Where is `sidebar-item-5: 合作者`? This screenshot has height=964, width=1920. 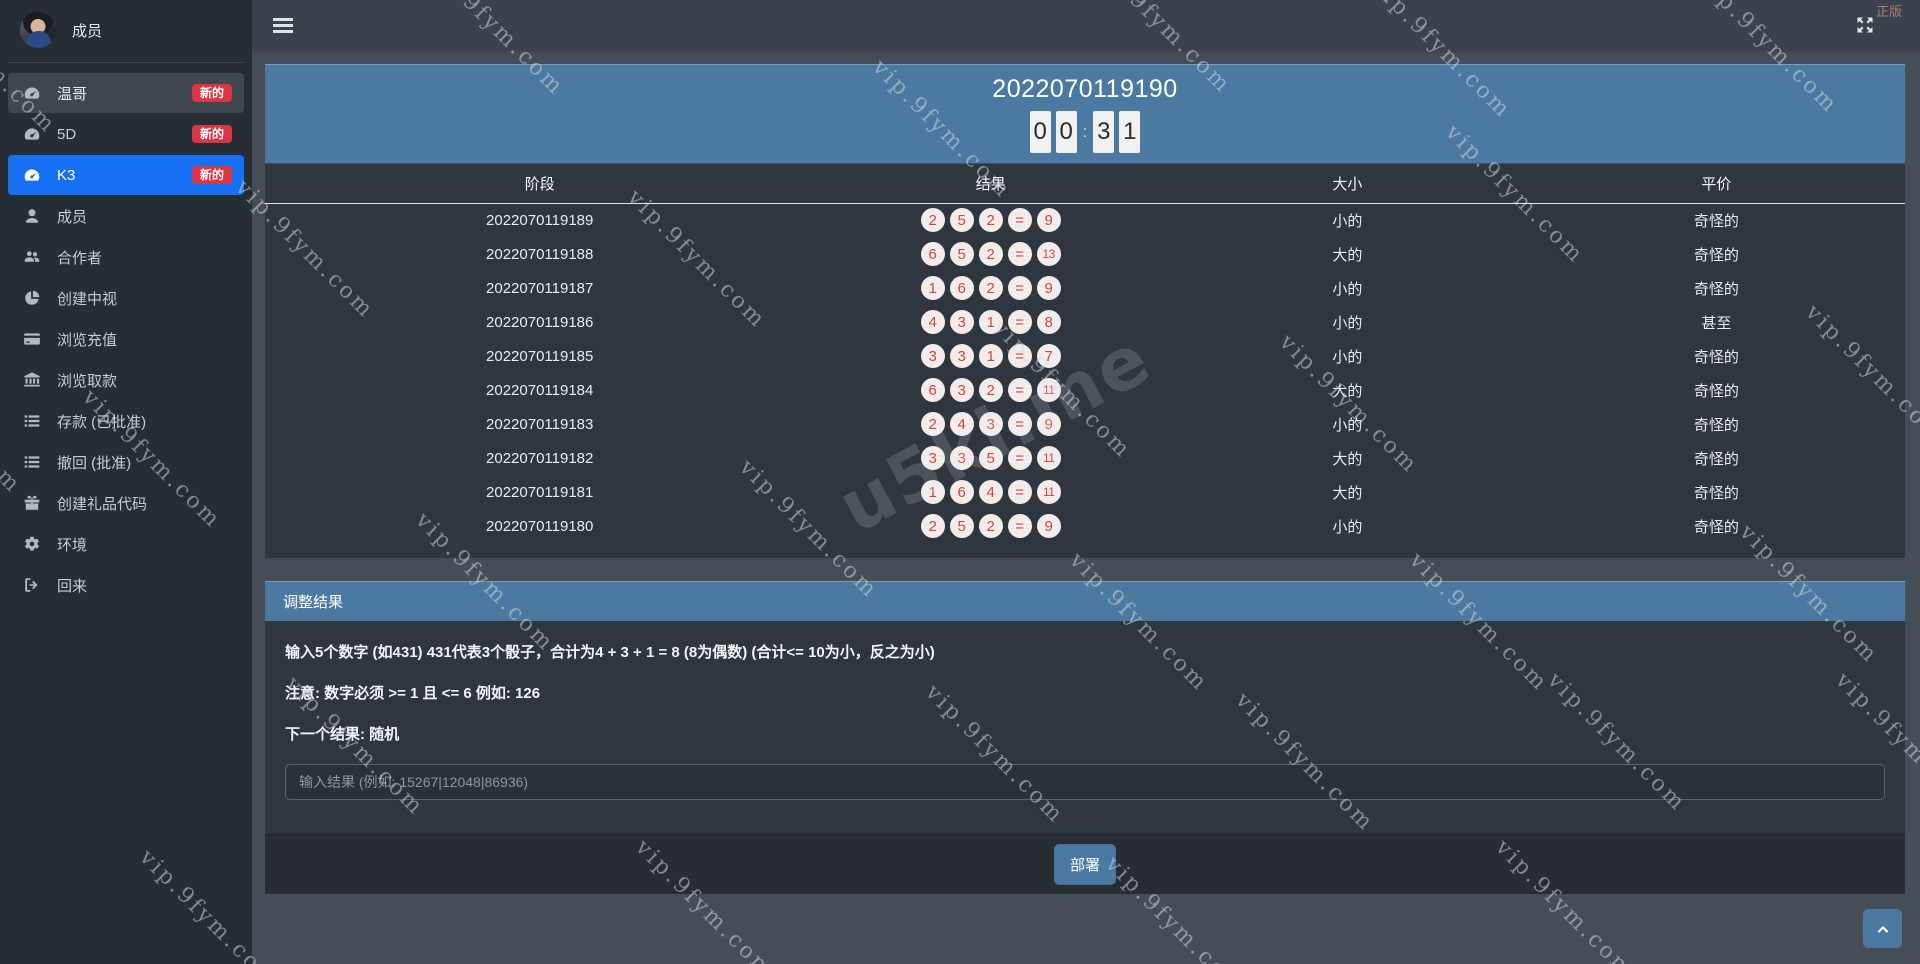
sidebar-item-5: 合作者 is located at coordinates (126, 257).